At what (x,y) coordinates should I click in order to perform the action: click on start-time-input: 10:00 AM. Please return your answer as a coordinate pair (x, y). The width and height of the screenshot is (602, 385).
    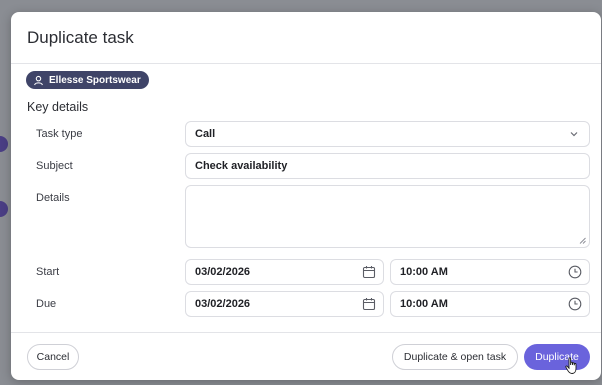
    Looking at the image, I should click on (490, 272).